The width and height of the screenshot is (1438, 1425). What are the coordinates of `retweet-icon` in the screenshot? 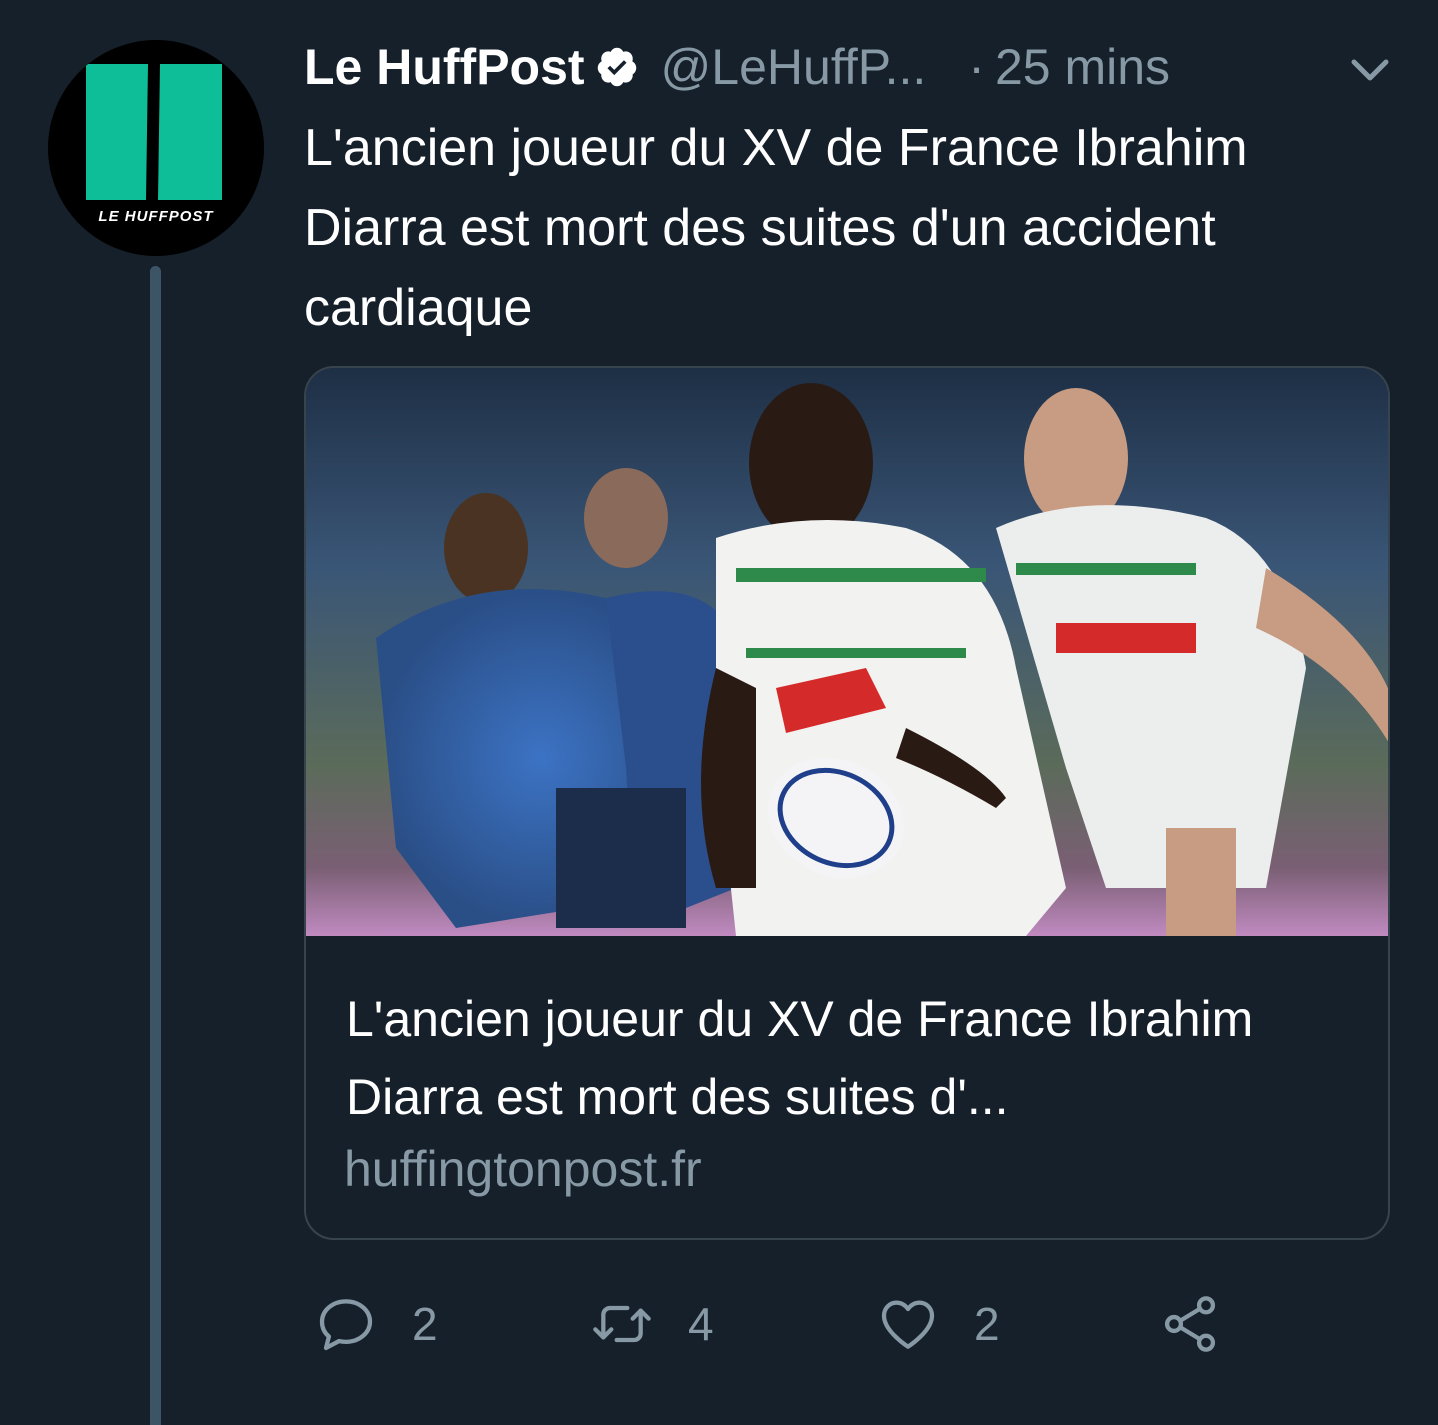 It's located at (622, 1324).